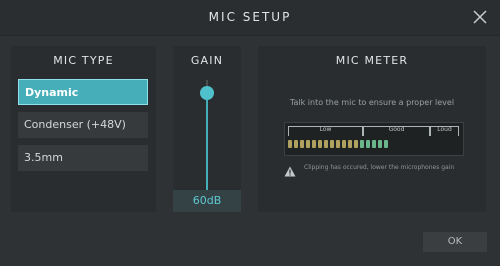 Image resolution: width=500 pixels, height=266 pixels. I want to click on dialog-title: MIC SETUP, so click(250, 17).